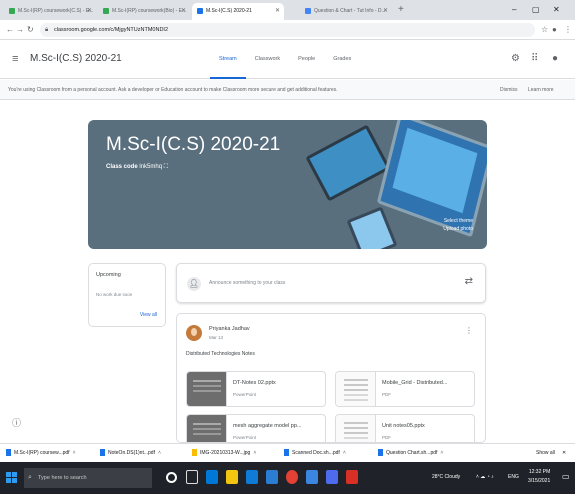 This screenshot has width=575, height=494. What do you see at coordinates (534, 58) in the screenshot?
I see `apps-grid-icon: ⠿` at bounding box center [534, 58].